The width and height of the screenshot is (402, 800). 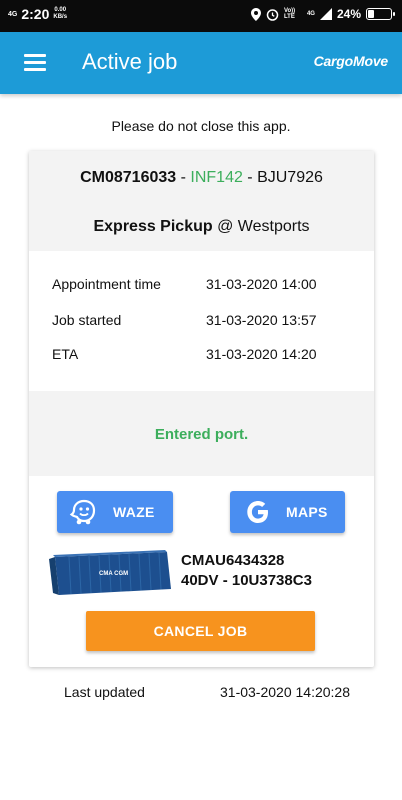 I want to click on job-location: Westports, so click(x=273, y=226).